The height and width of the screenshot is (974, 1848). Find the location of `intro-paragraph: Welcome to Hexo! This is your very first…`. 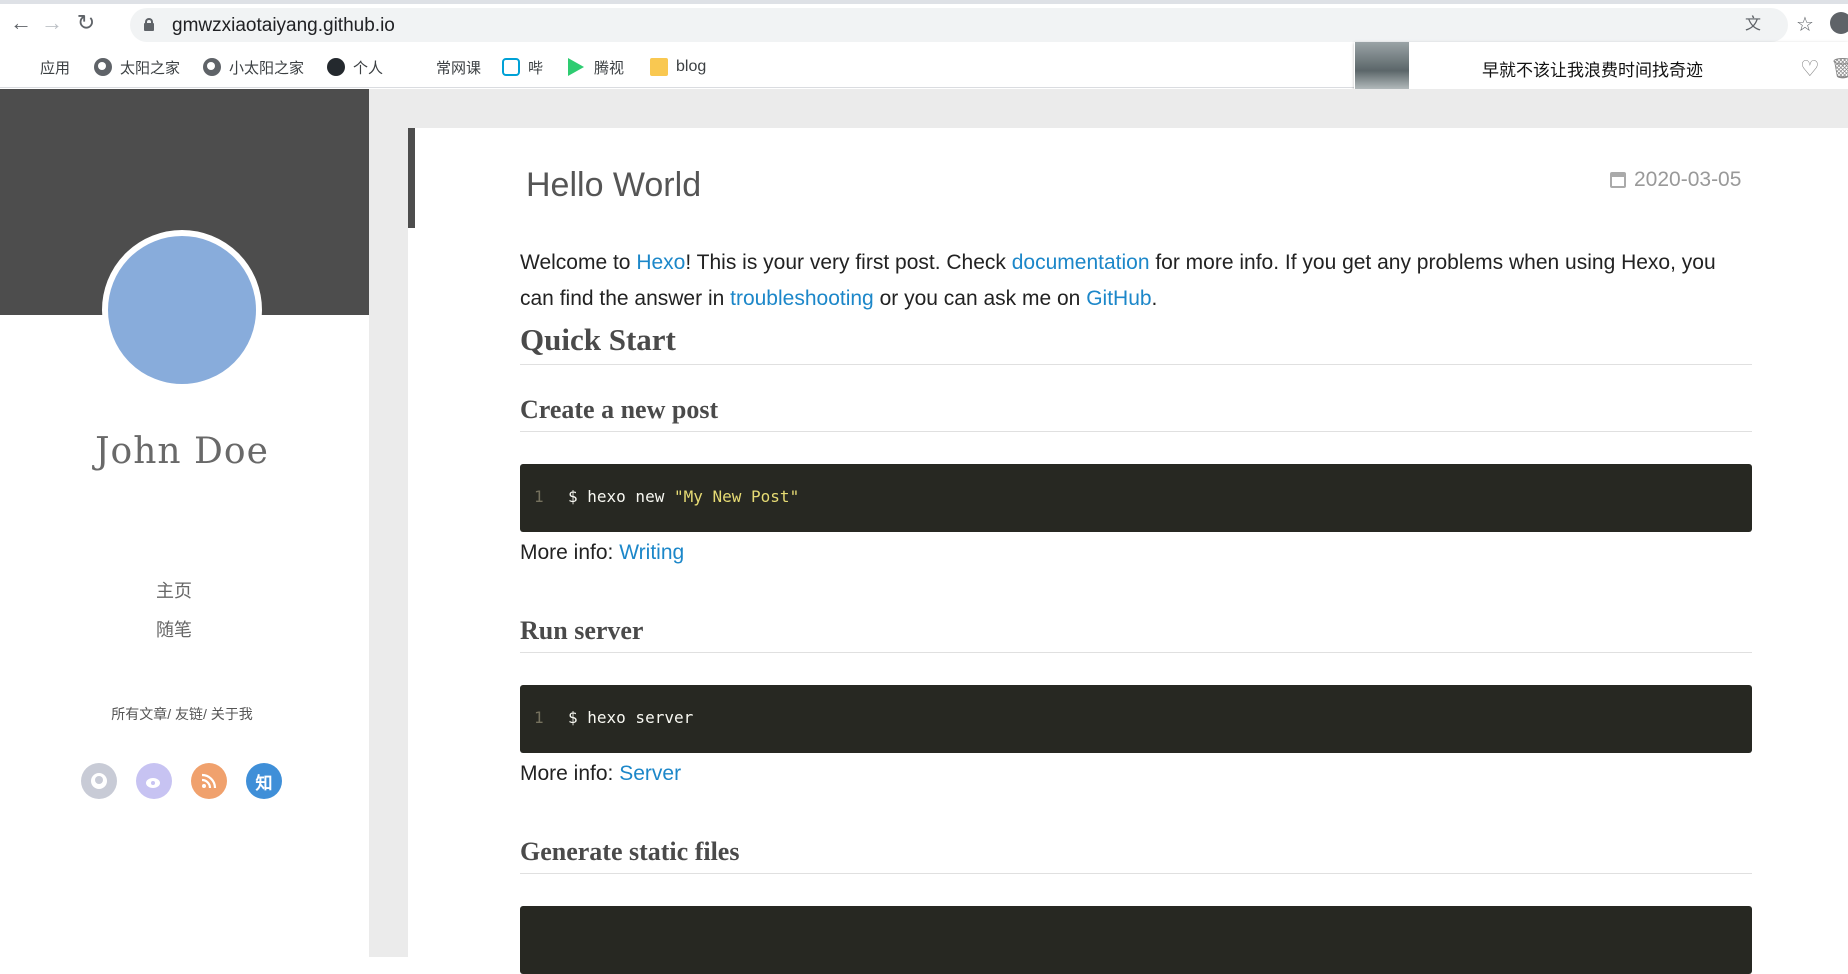

intro-paragraph: Welcome to Hexo! This is your very first… is located at coordinates (1136, 281).